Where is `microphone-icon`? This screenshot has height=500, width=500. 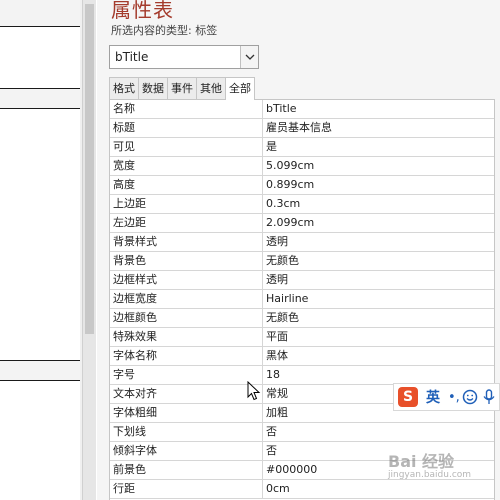
microphone-icon is located at coordinates (489, 397).